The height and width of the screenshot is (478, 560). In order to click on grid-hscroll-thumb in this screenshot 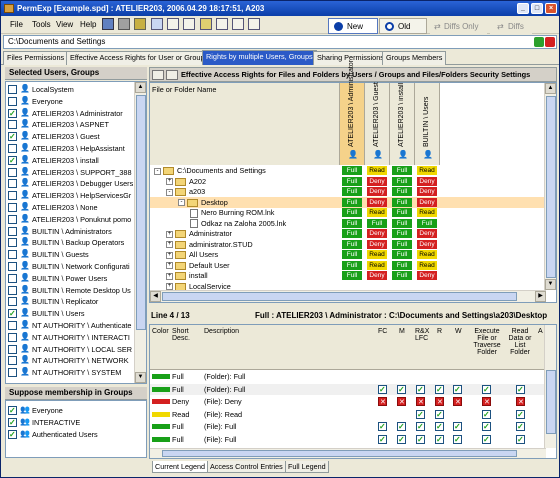, I will do `click(339, 296)`.